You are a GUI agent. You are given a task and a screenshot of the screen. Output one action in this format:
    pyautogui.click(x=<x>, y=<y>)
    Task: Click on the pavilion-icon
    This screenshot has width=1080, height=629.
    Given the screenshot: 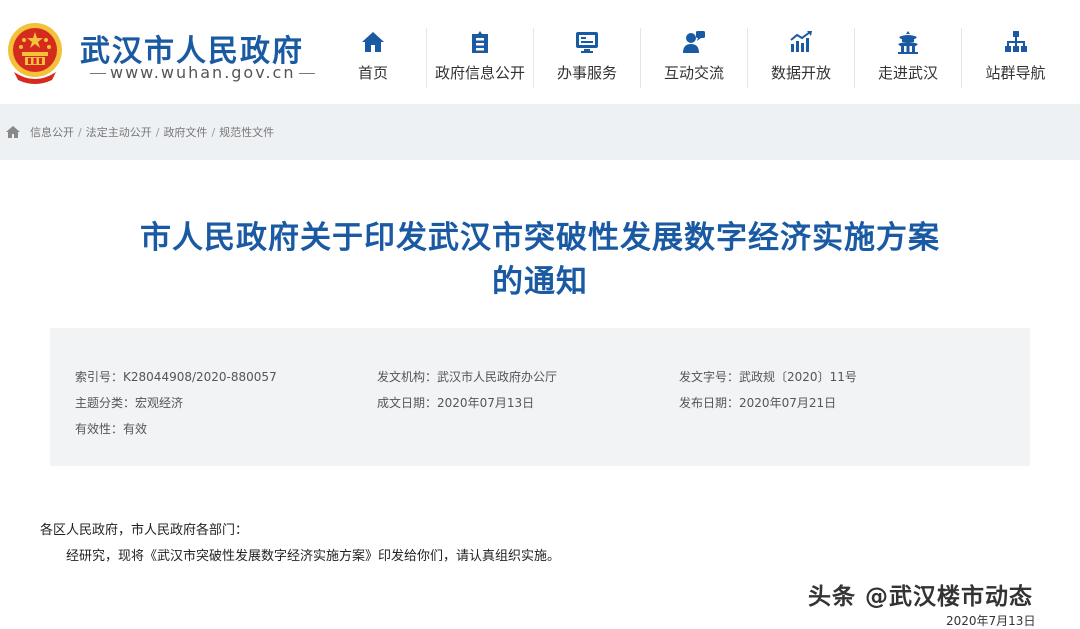 What is the action you would take?
    pyautogui.click(x=908, y=42)
    